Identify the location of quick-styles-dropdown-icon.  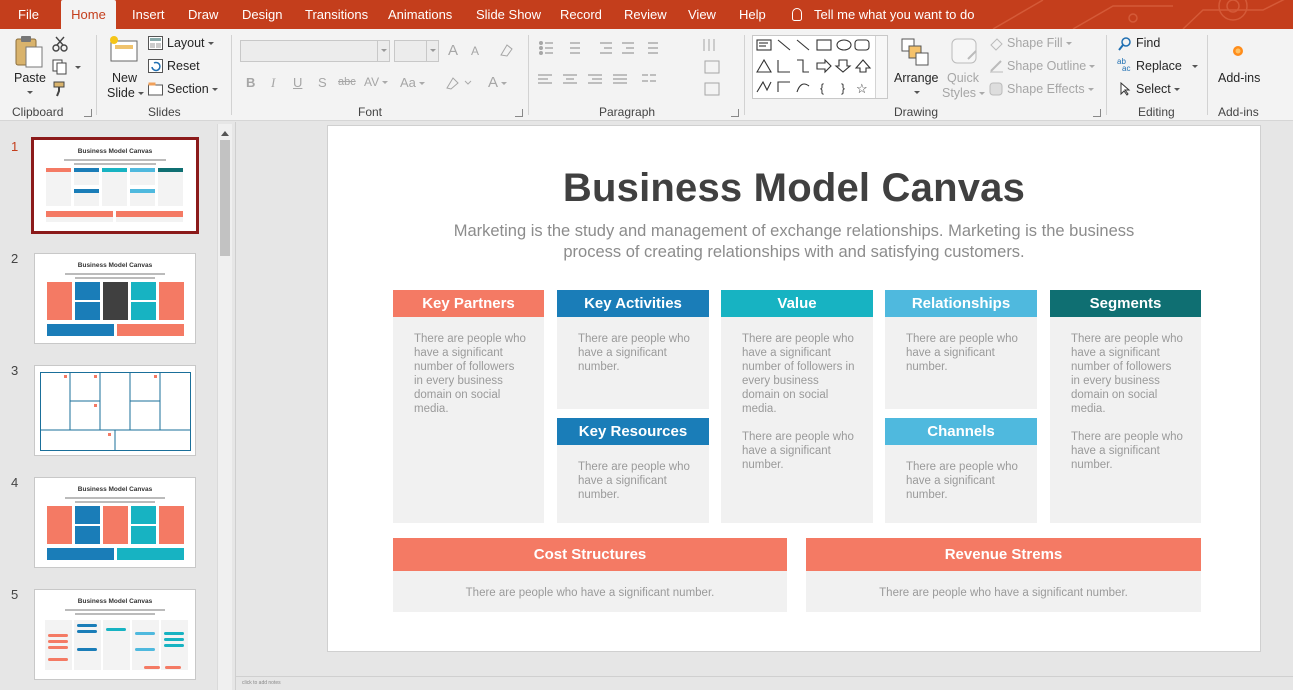
(982, 95).